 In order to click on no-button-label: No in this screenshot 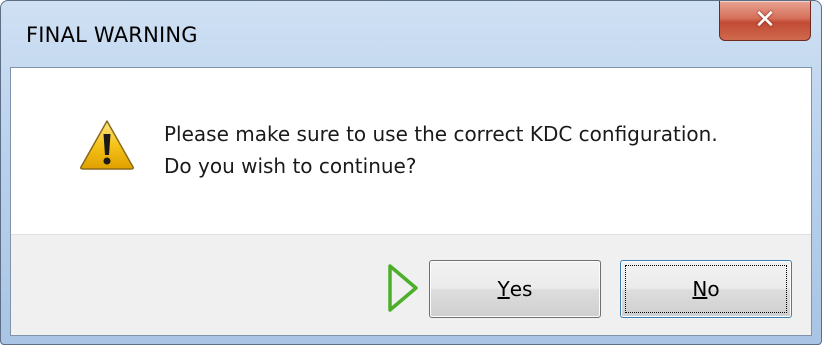, I will do `click(706, 289)`.